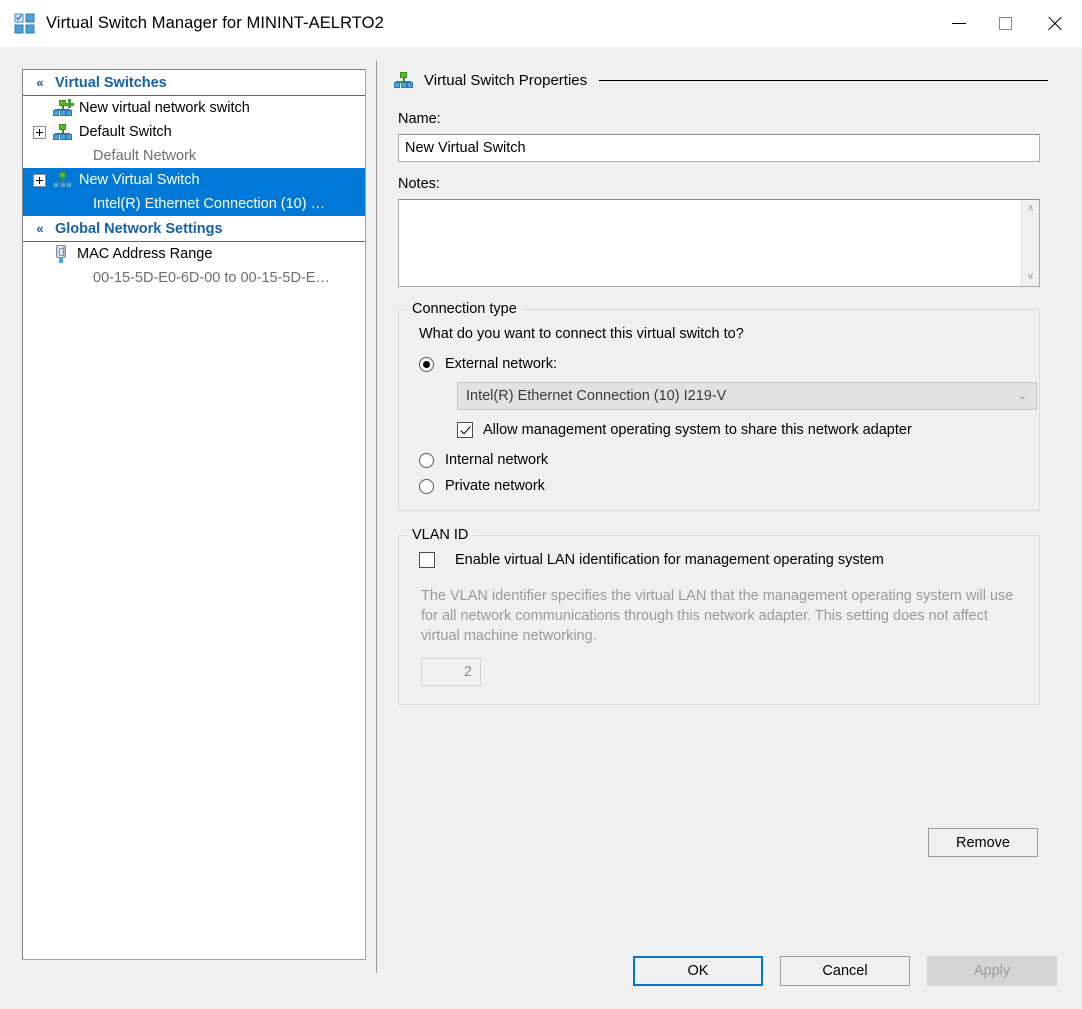 This screenshot has width=1082, height=1009. Describe the element at coordinates (145, 254) in the screenshot. I see `tree-item-label: MAC Address Range` at that location.